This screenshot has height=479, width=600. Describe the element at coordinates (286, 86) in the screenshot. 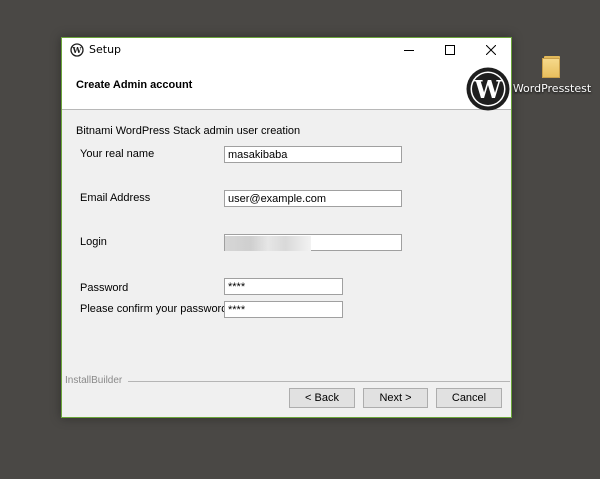

I see `wizard-header: Create Admin account W` at that location.